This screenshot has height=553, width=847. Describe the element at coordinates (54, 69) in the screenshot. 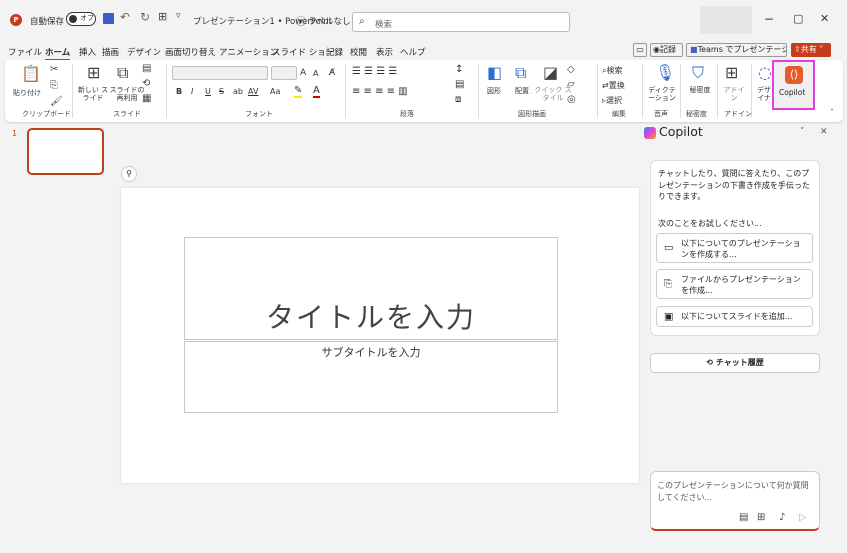

I see `cut-icon: ✂` at that location.